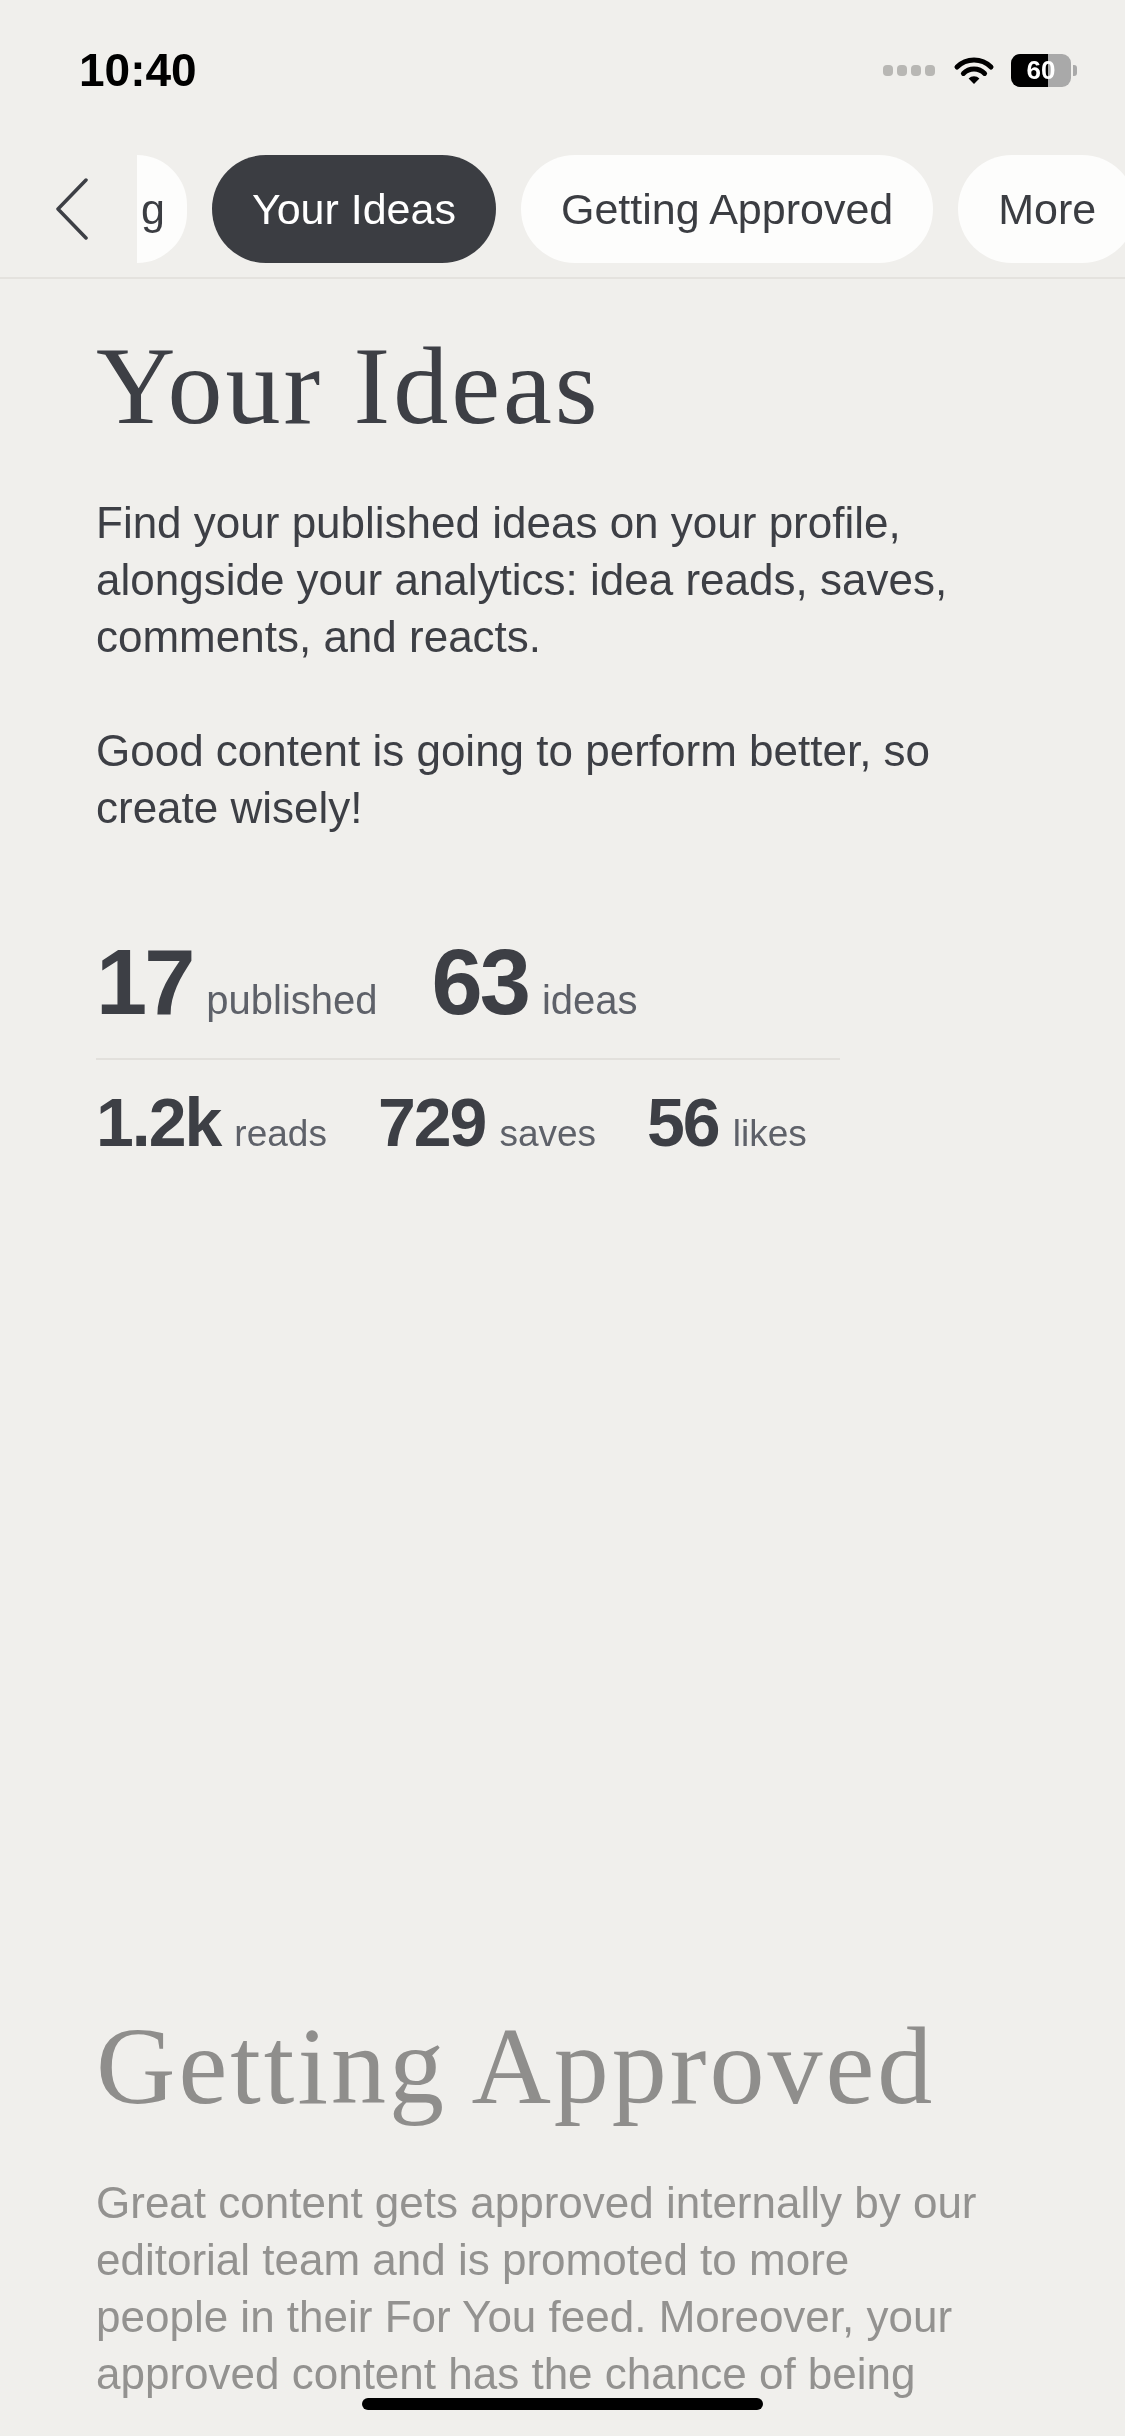 The image size is (1125, 2436). I want to click on tab: Getting Approved, so click(727, 209).